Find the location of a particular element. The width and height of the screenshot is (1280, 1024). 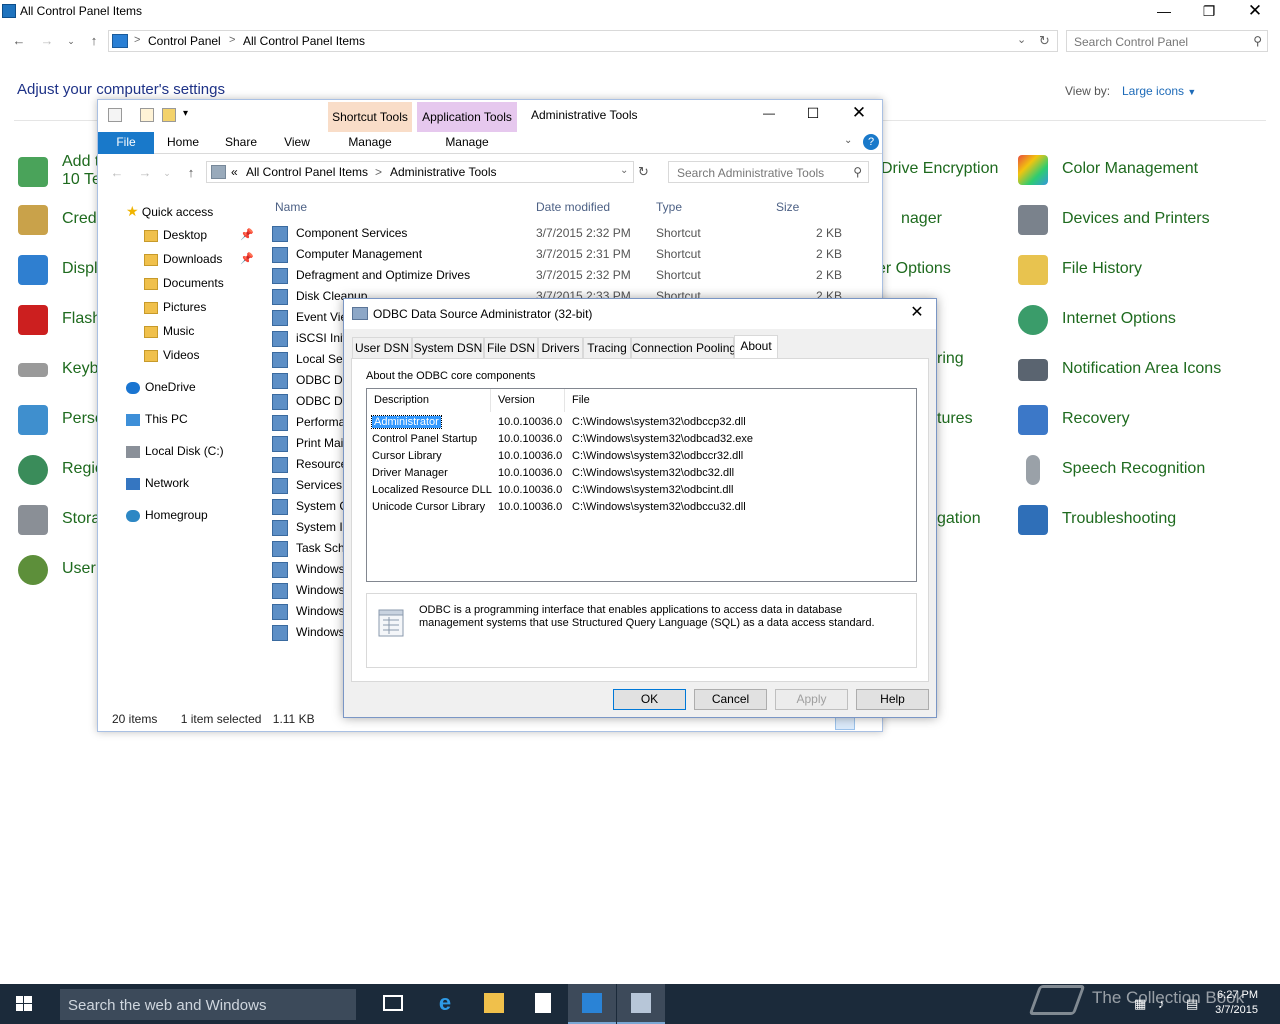

taskbar-odbc is located at coordinates (641, 1004).